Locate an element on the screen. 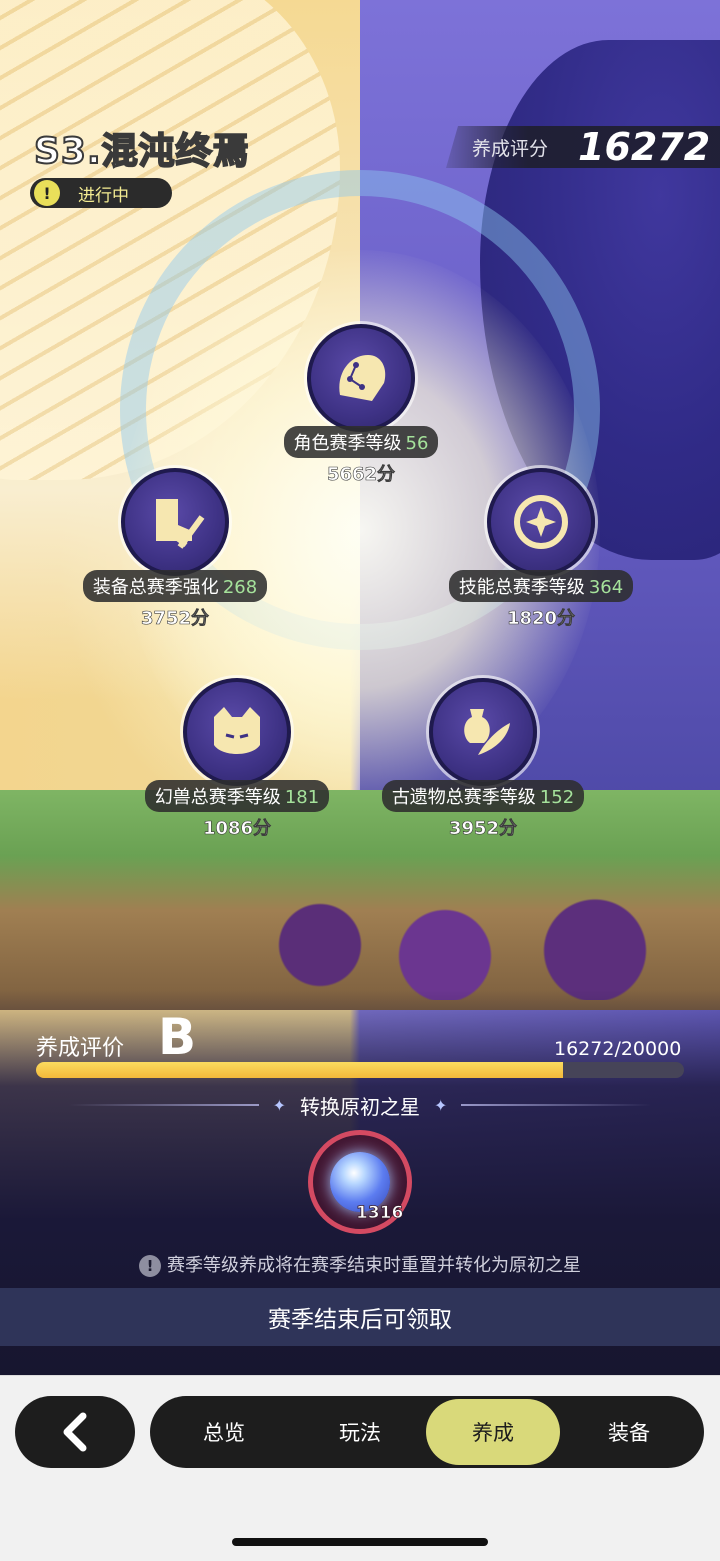 The image size is (720, 1561). node-equipment-level: 装备总赛季强化 268 3752分 is located at coordinates (175, 549).